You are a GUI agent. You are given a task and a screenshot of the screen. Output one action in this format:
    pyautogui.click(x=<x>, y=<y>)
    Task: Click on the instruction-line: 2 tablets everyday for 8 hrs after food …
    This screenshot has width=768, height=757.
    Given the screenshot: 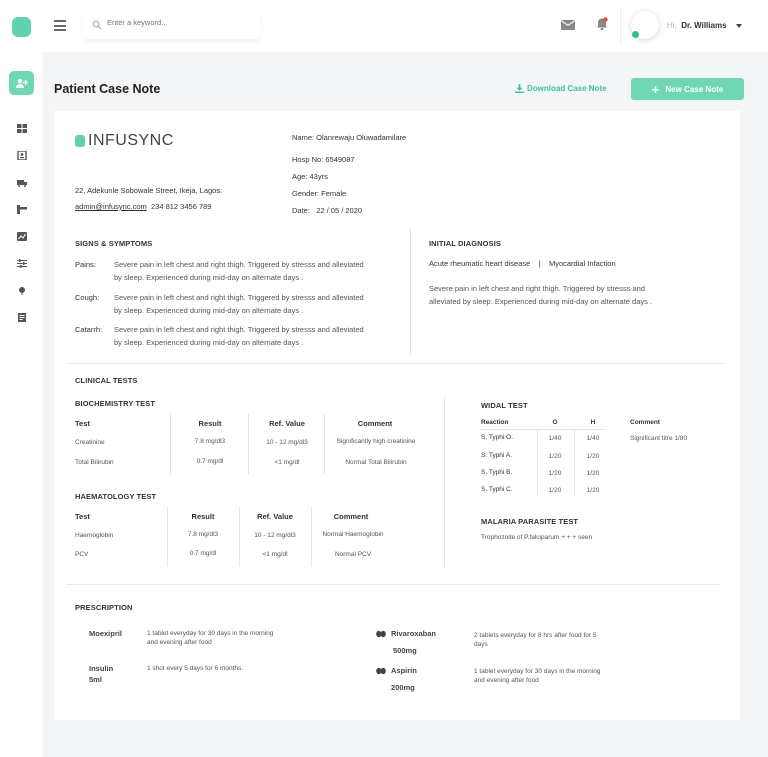 What is the action you would take?
    pyautogui.click(x=535, y=635)
    